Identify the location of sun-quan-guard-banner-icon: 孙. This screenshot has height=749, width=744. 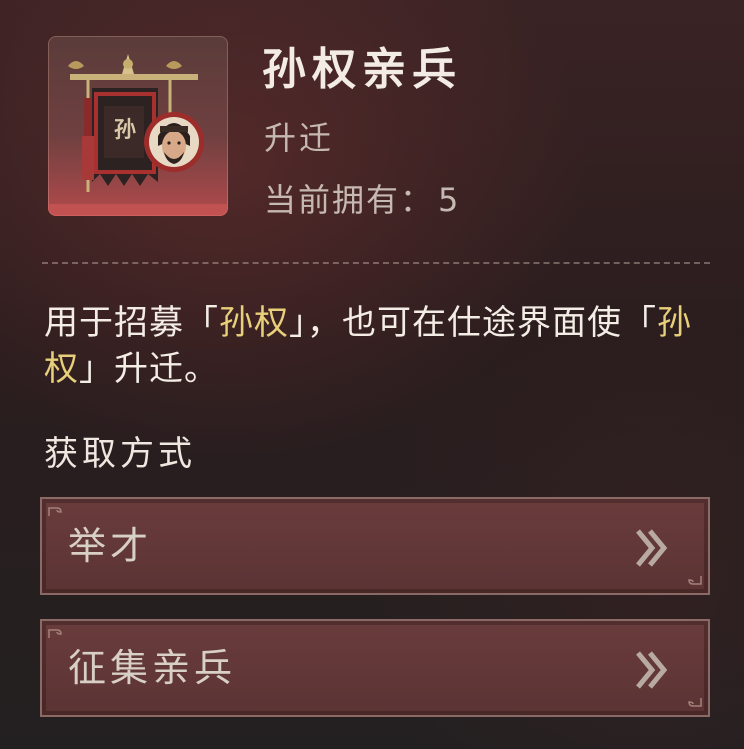
(138, 126).